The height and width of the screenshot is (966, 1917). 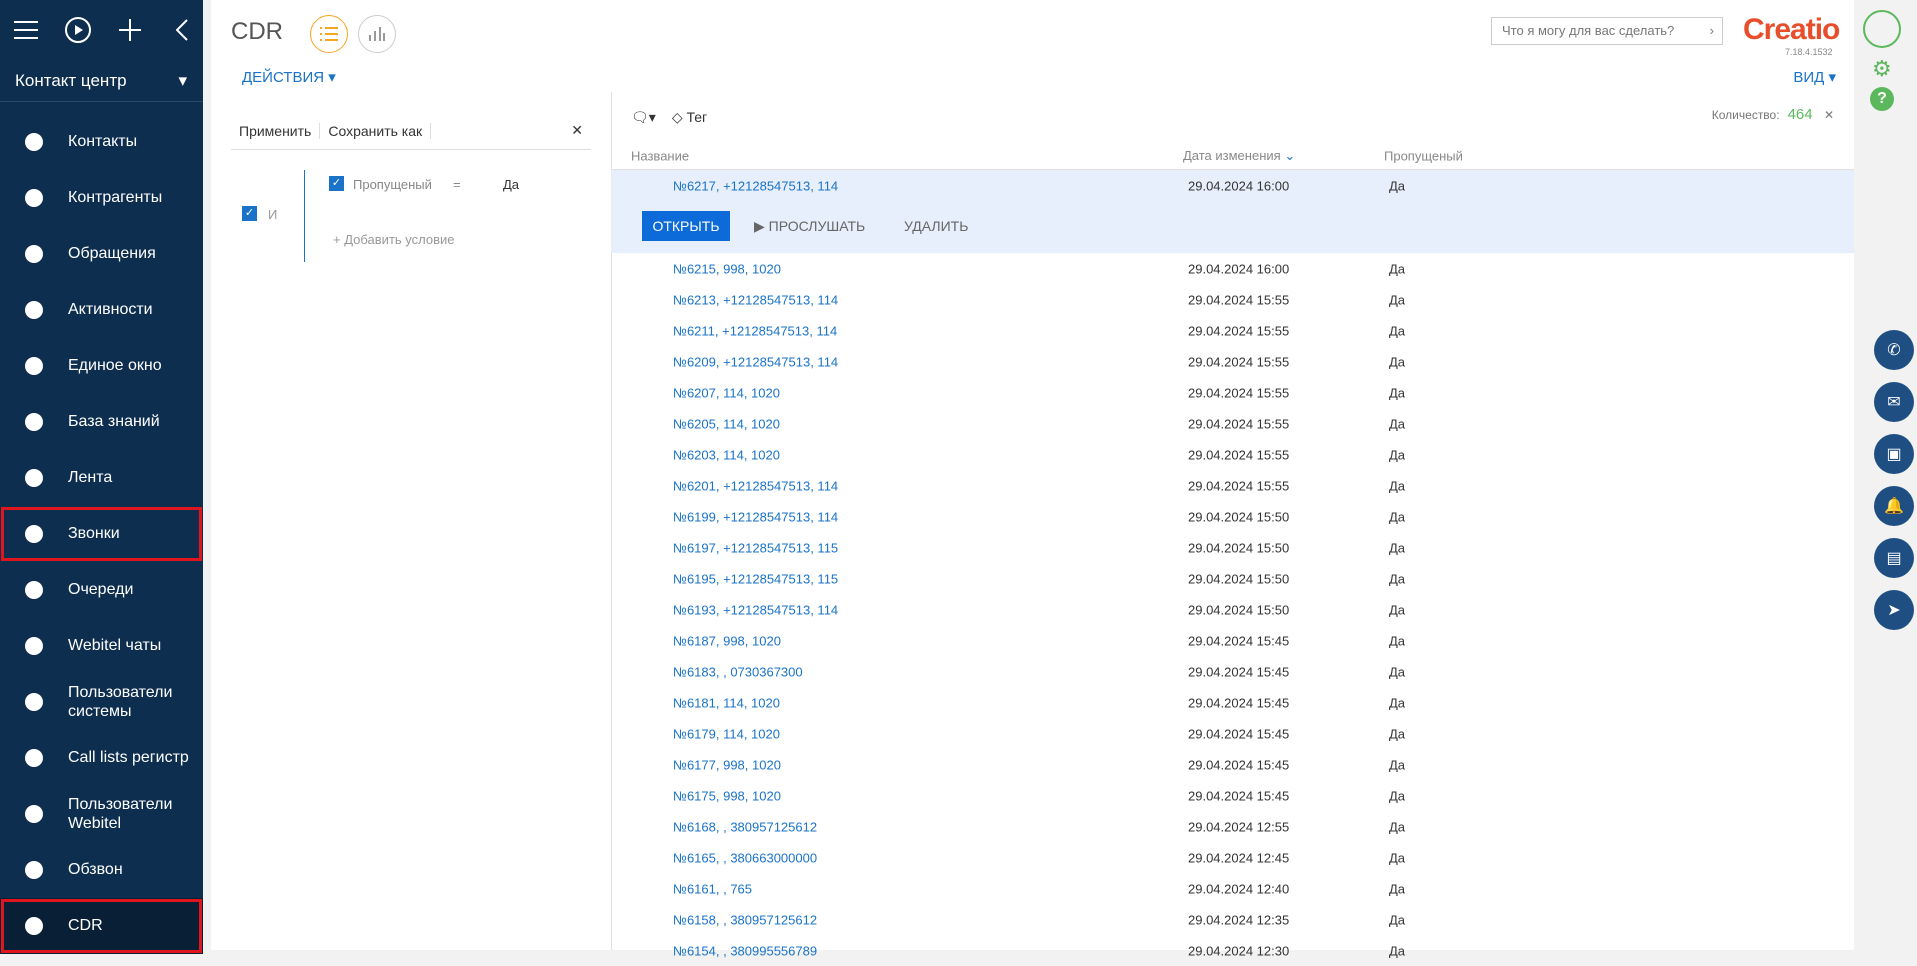 I want to click on sidebar-item-3: Активности, so click(x=101, y=310).